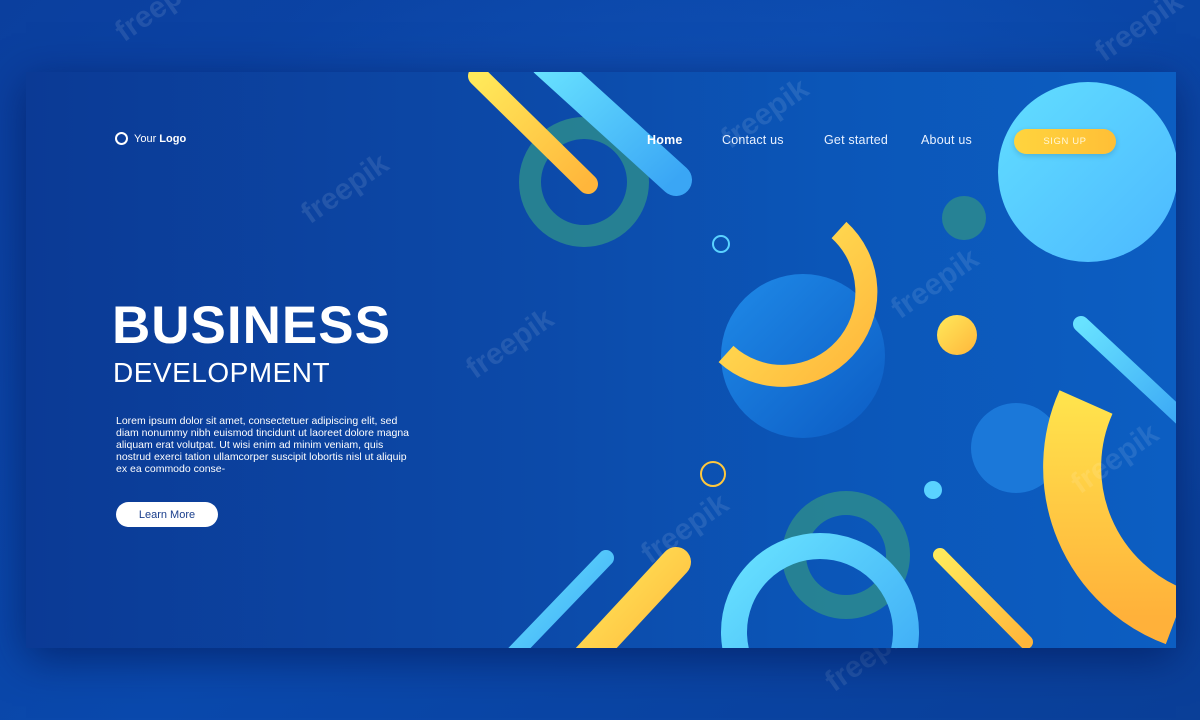  What do you see at coordinates (946, 140) in the screenshot?
I see `nav-item-about-us: About us` at bounding box center [946, 140].